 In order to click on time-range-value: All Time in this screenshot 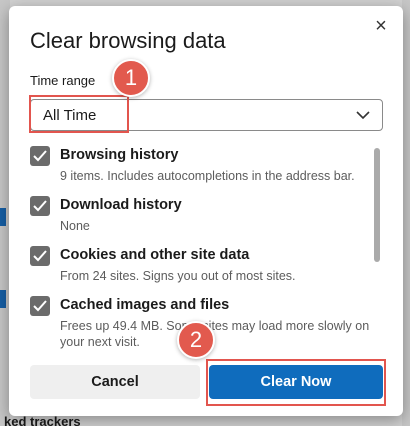, I will do `click(70, 115)`.